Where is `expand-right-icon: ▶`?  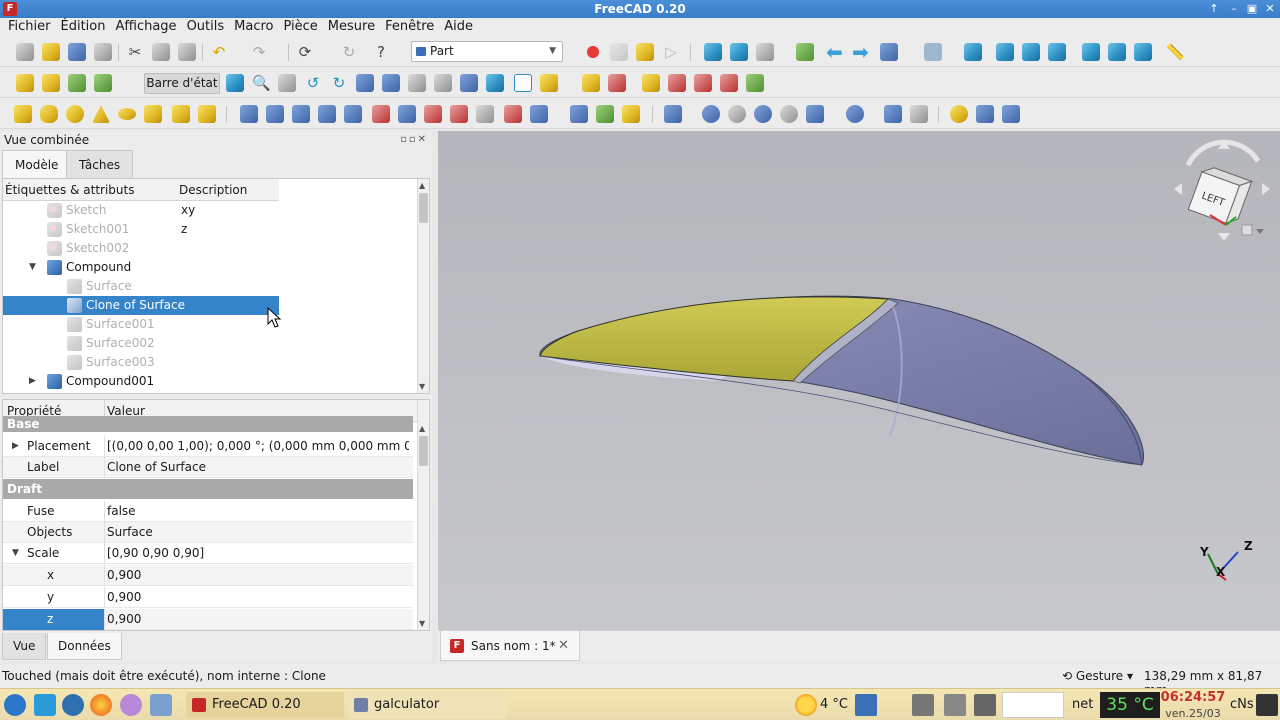 expand-right-icon: ▶ is located at coordinates (32, 381).